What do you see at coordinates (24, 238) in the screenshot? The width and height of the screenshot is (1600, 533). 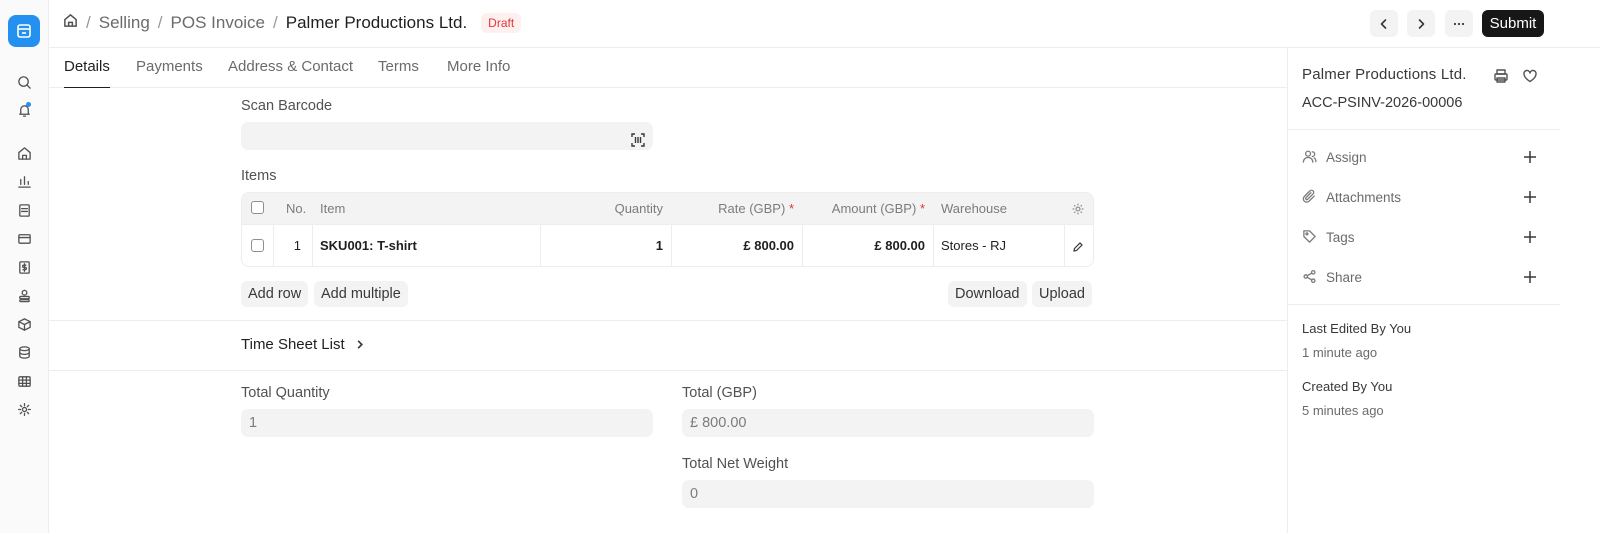 I see `card-icon` at bounding box center [24, 238].